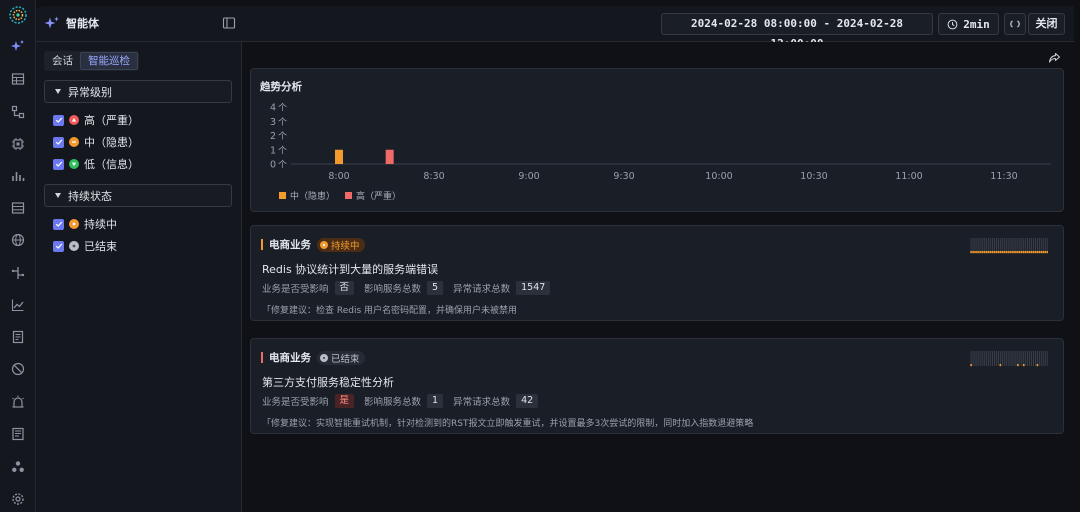 This screenshot has width=1080, height=512. I want to click on y-tick-label: 2, so click(273, 136).